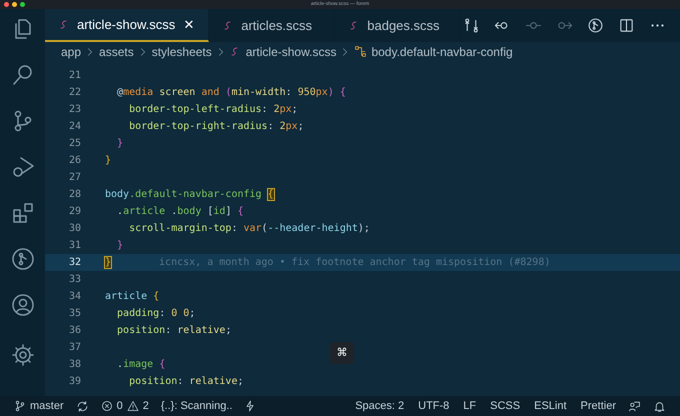 This screenshot has width=680, height=416. What do you see at coordinates (189, 195) in the screenshot?
I see `code-text: body.default-navbar-config {` at bounding box center [189, 195].